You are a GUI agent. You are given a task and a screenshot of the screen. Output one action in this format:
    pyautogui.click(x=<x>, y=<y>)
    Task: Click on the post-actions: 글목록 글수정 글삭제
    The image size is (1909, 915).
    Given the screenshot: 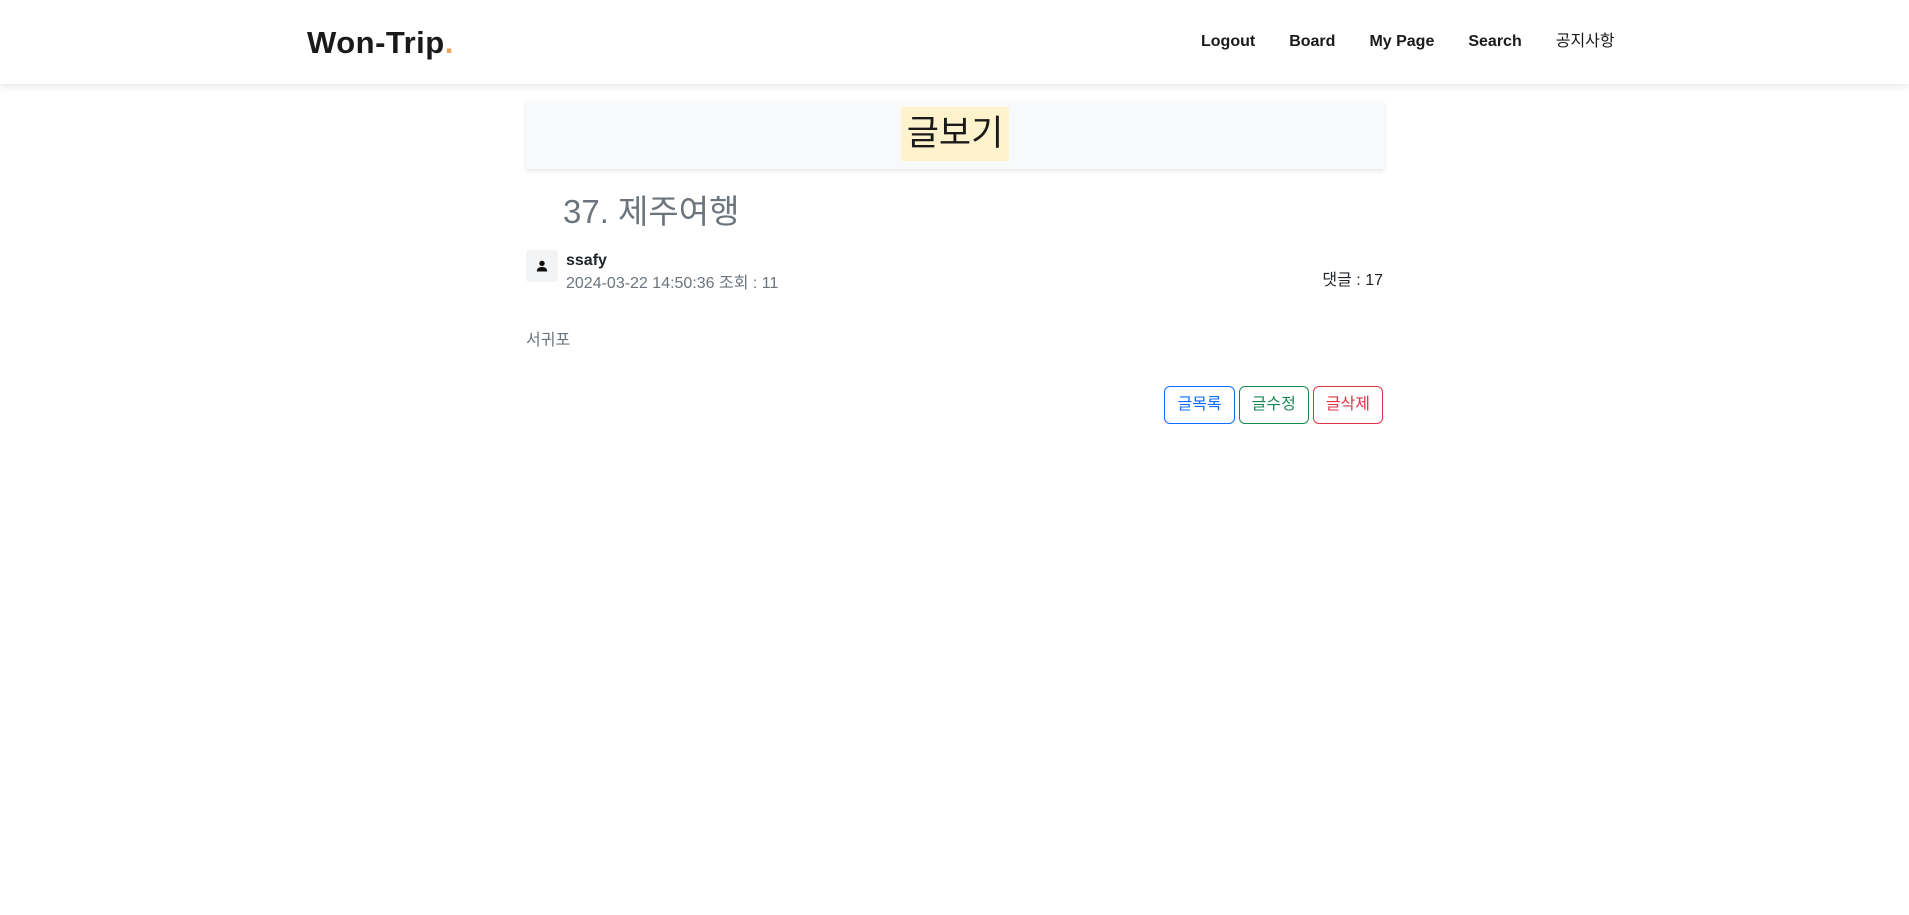 What is the action you would take?
    pyautogui.click(x=1273, y=405)
    